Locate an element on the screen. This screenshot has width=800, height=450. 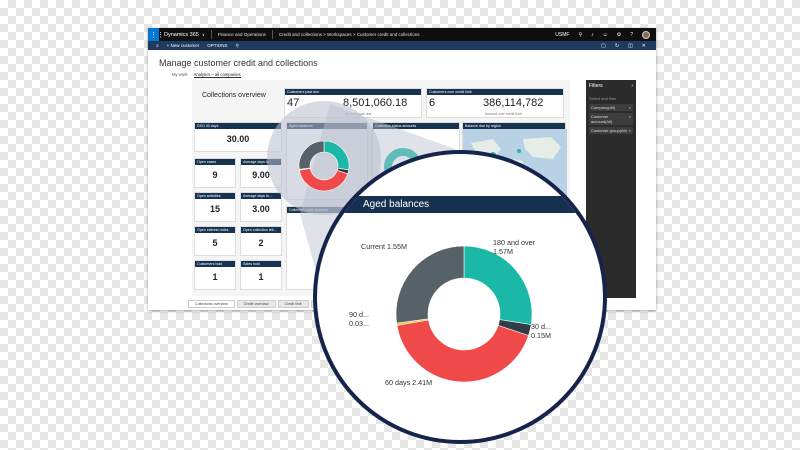
aged-slice-current is located at coordinates (430, 284).